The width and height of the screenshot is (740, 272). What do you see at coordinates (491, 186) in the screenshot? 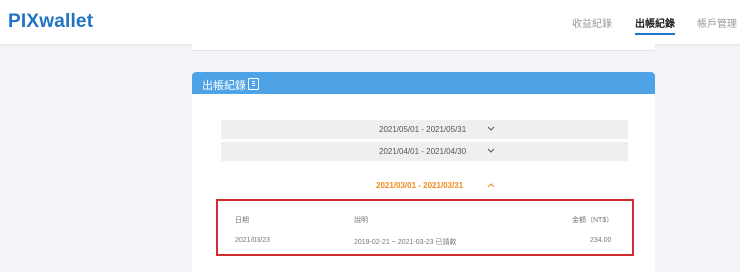
I see `chevron-up-icon` at bounding box center [491, 186].